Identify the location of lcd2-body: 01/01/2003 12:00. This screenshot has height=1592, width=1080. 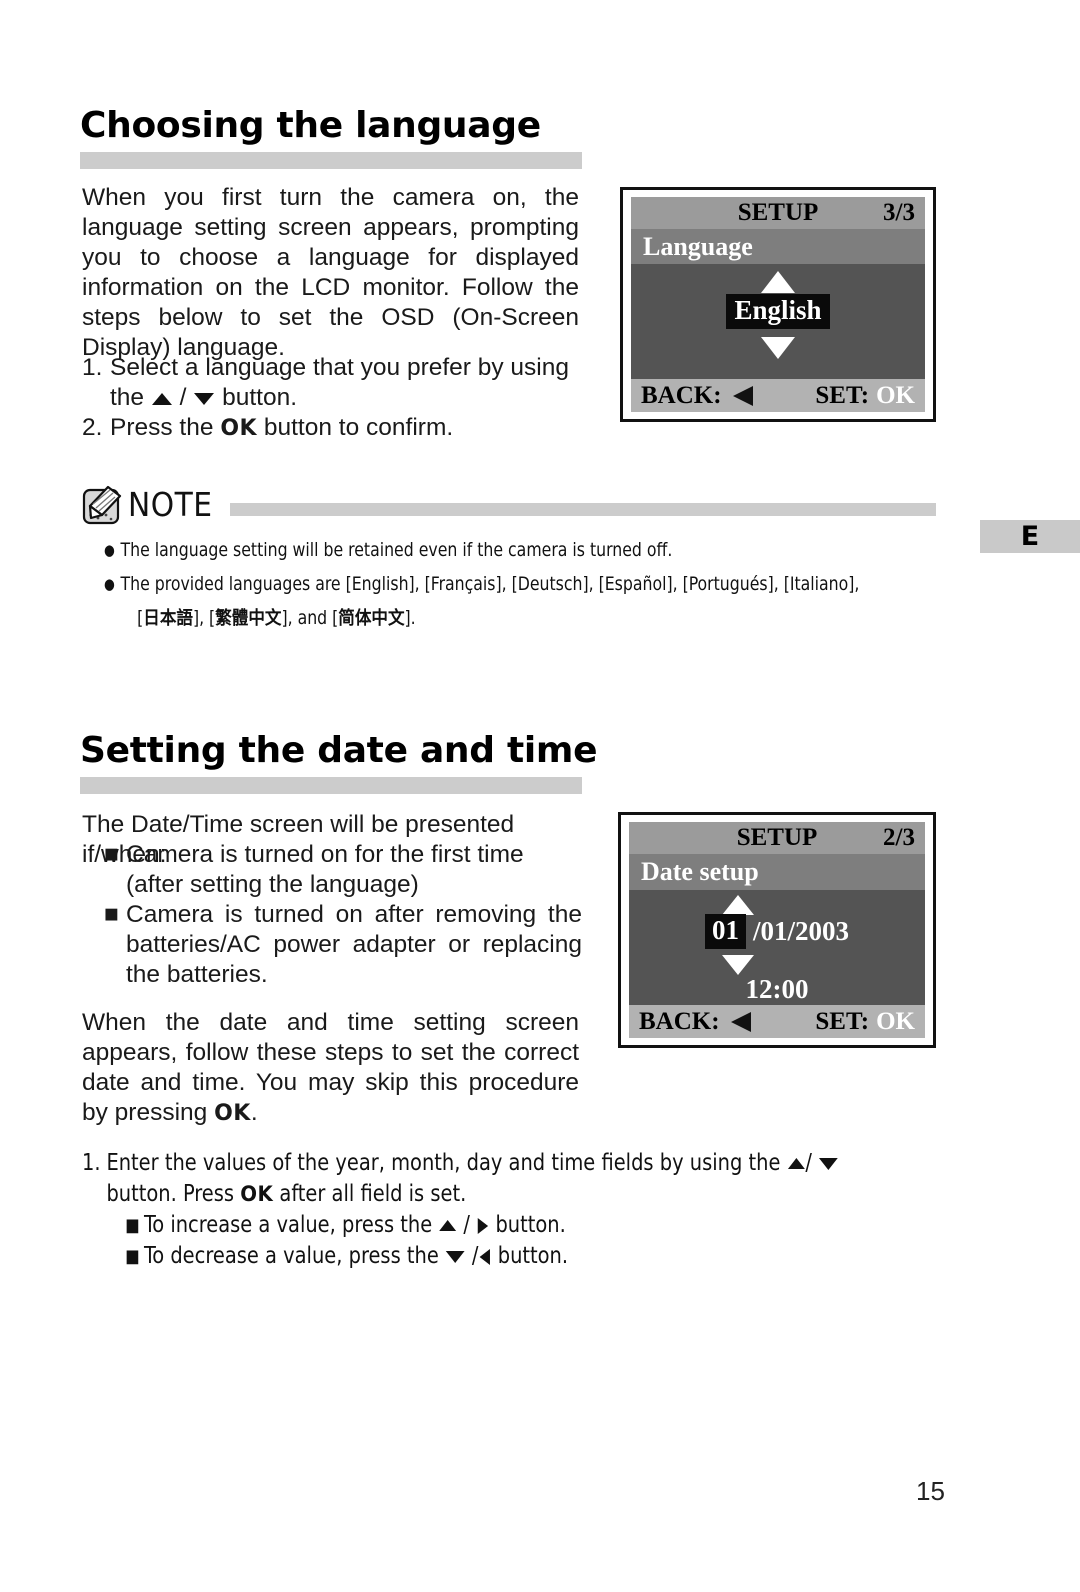
(777, 947).